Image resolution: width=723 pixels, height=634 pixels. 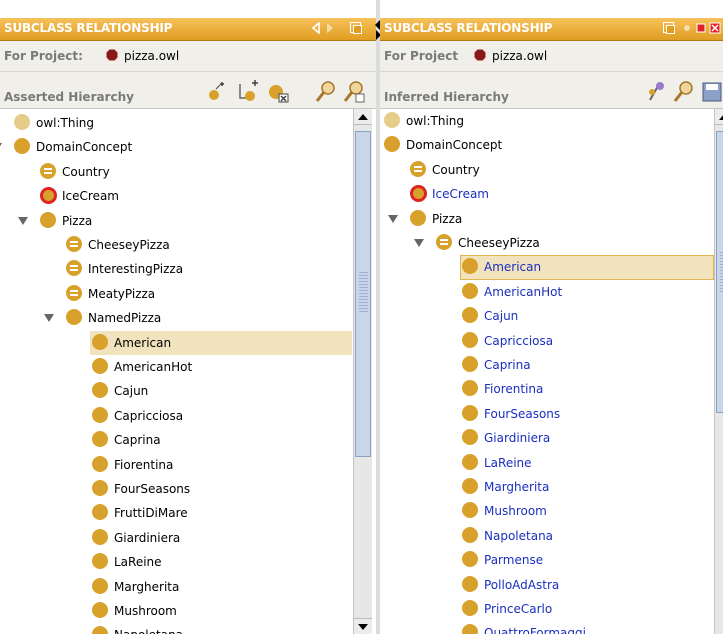 I want to click on tree-row: PrinceCarlo, so click(x=547, y=609).